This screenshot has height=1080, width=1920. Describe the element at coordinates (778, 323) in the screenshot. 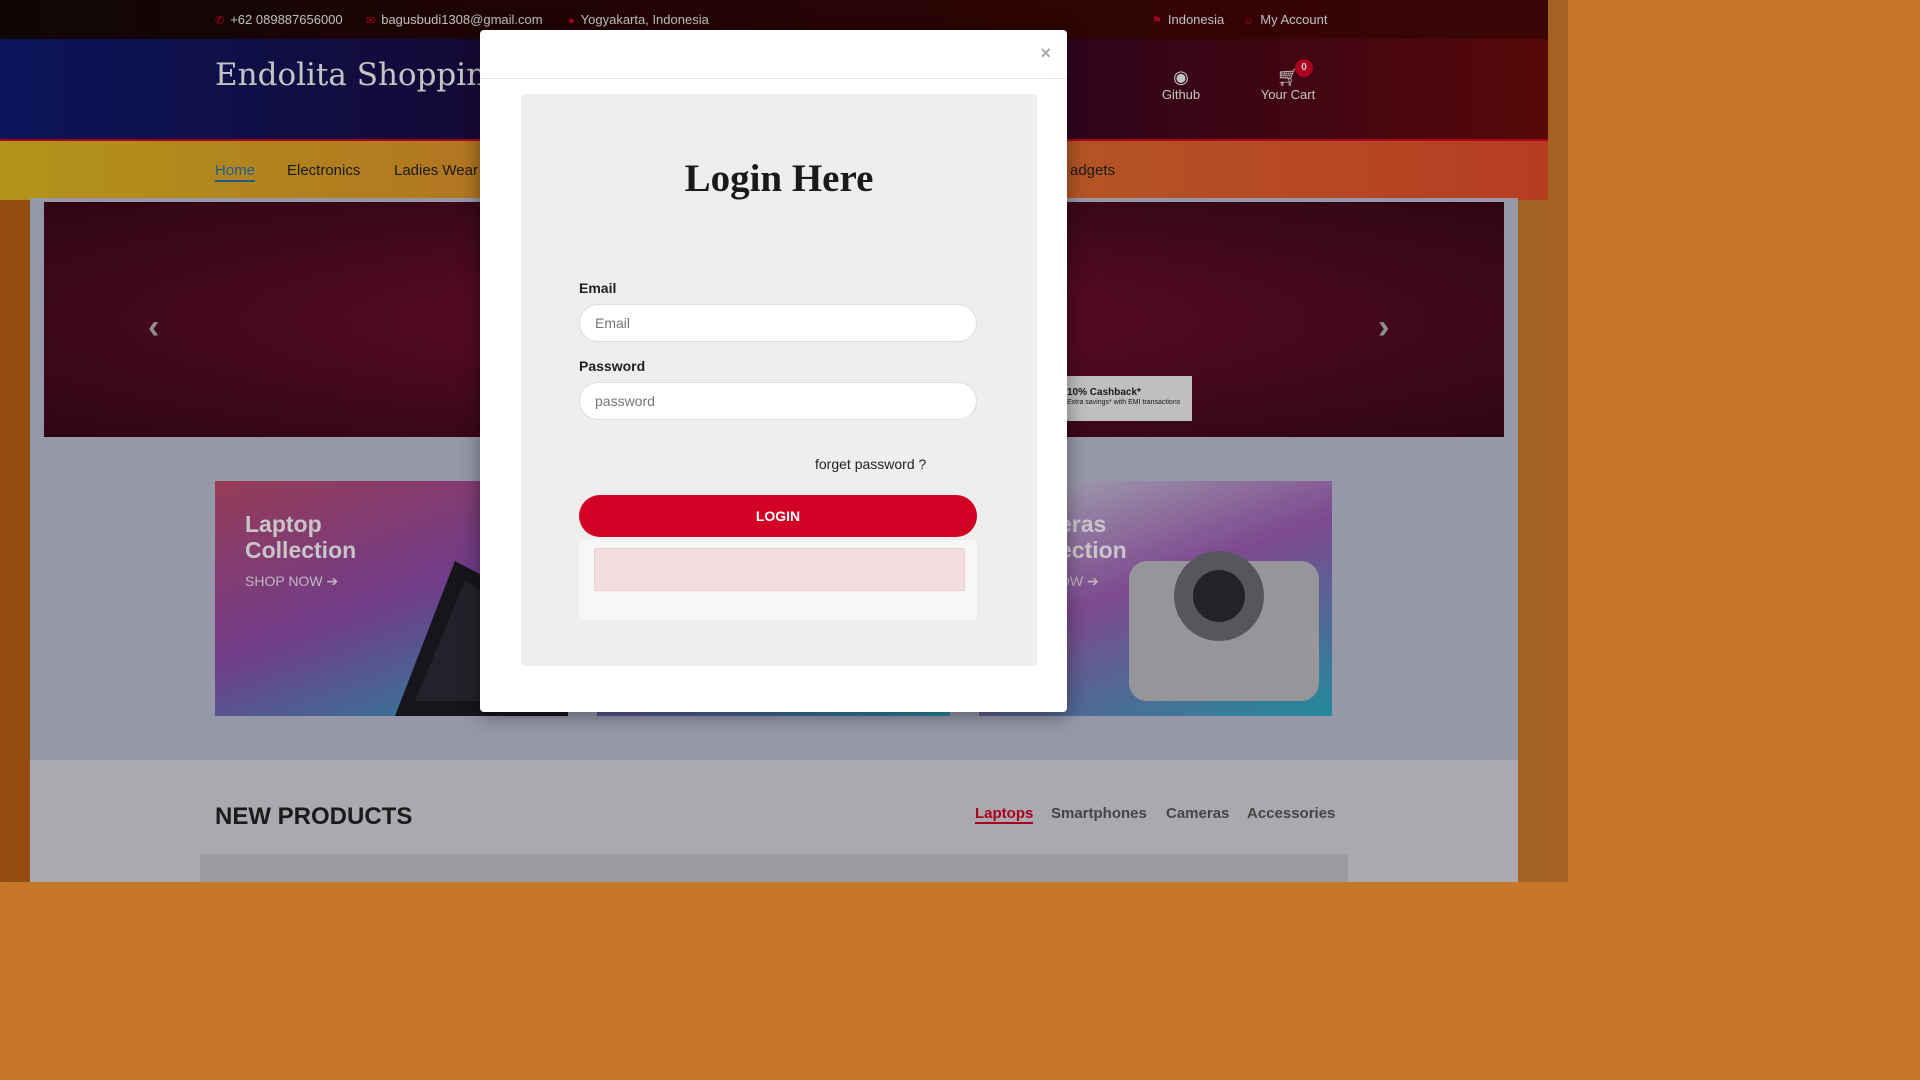

I see `email-input` at that location.